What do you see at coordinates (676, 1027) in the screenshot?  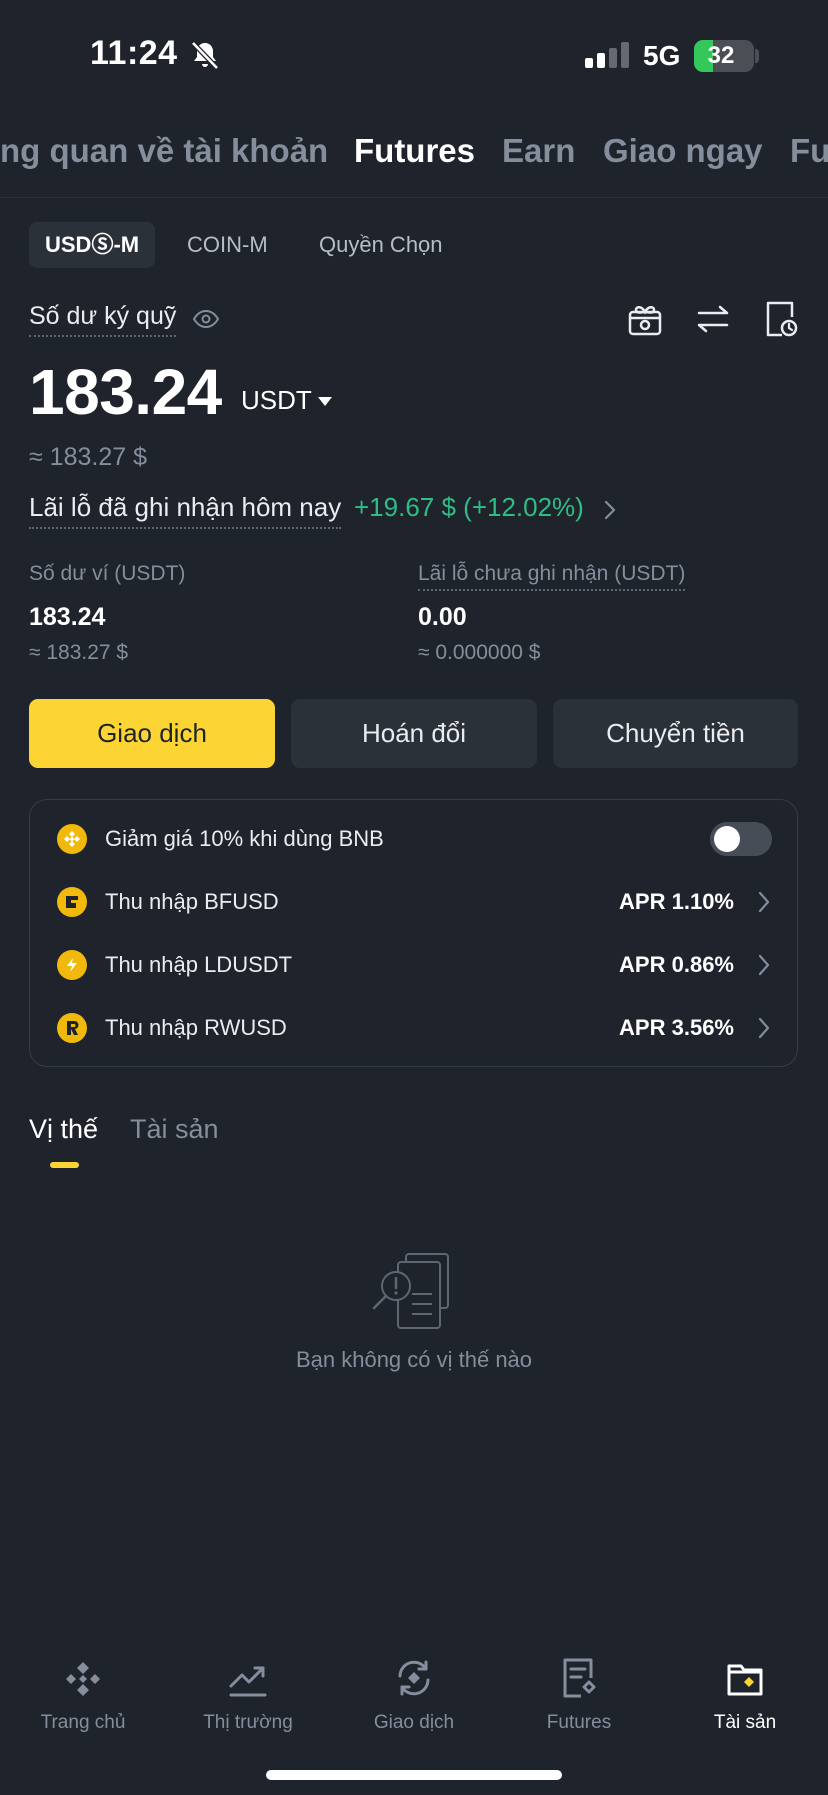 I see `earn-apr: APR 3.56%` at bounding box center [676, 1027].